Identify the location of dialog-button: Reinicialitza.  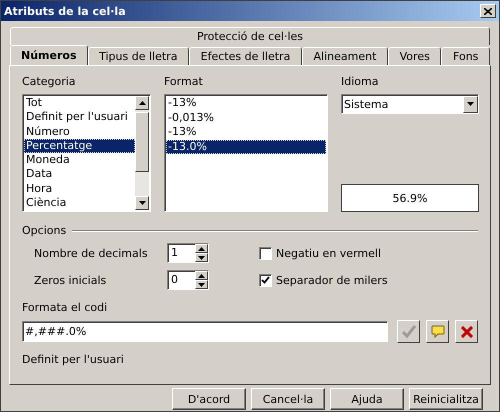
(446, 399).